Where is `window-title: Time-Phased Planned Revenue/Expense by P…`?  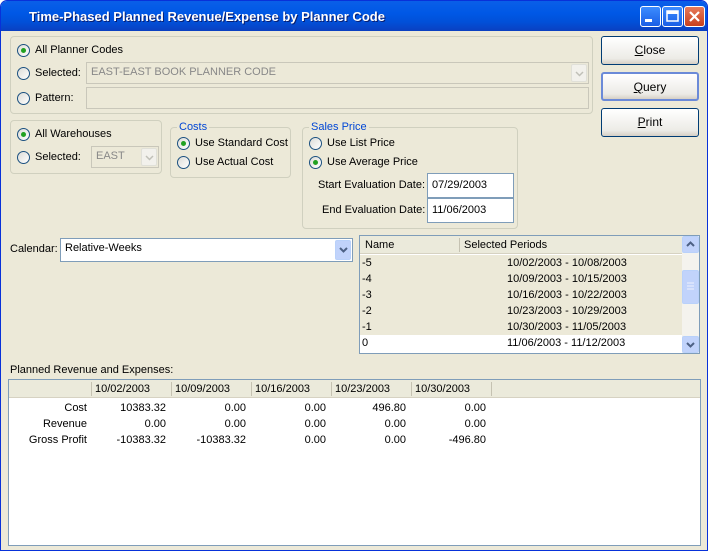
window-title: Time-Phased Planned Revenue/Expense by P… is located at coordinates (207, 16).